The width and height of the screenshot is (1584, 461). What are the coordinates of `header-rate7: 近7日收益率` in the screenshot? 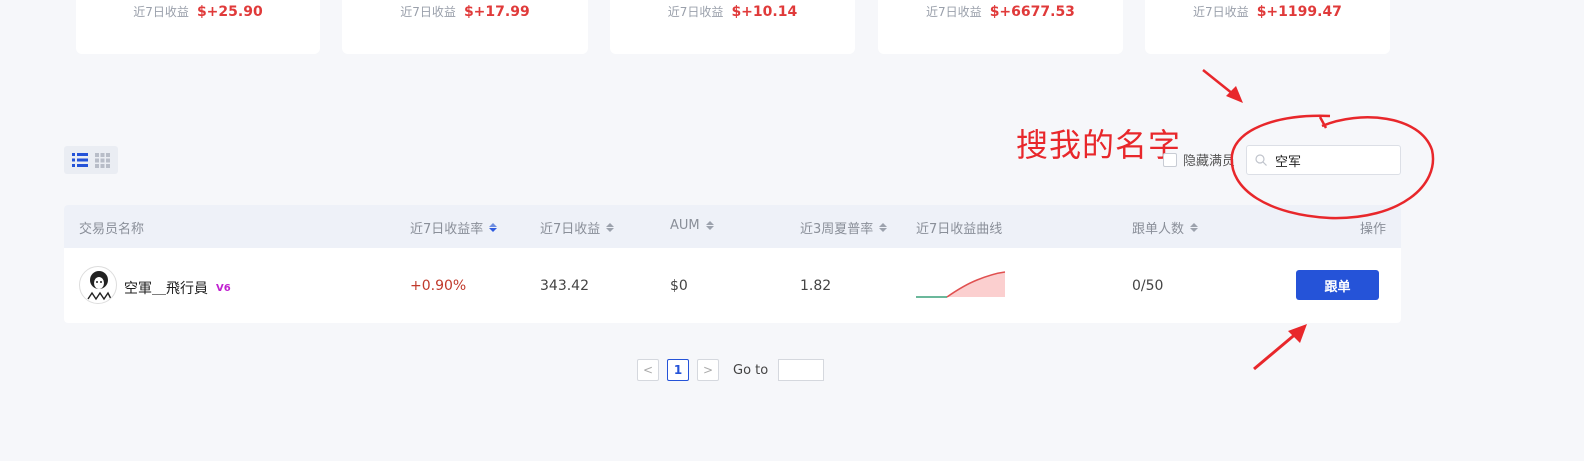 It's located at (454, 227).